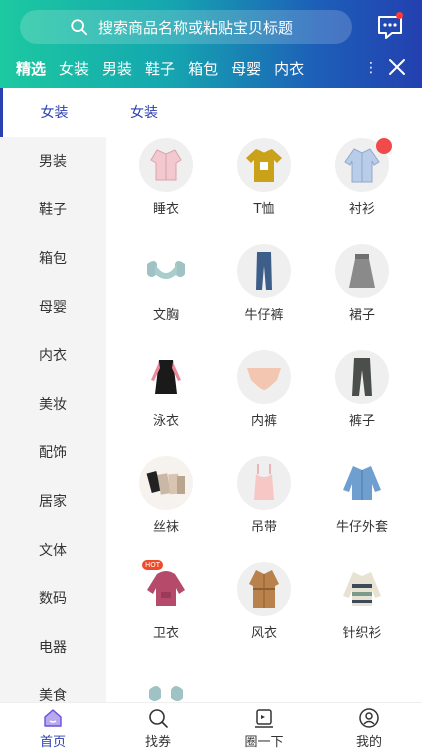 The width and height of the screenshot is (422, 750). I want to click on nav-coupons-label: 找券, so click(157, 742).